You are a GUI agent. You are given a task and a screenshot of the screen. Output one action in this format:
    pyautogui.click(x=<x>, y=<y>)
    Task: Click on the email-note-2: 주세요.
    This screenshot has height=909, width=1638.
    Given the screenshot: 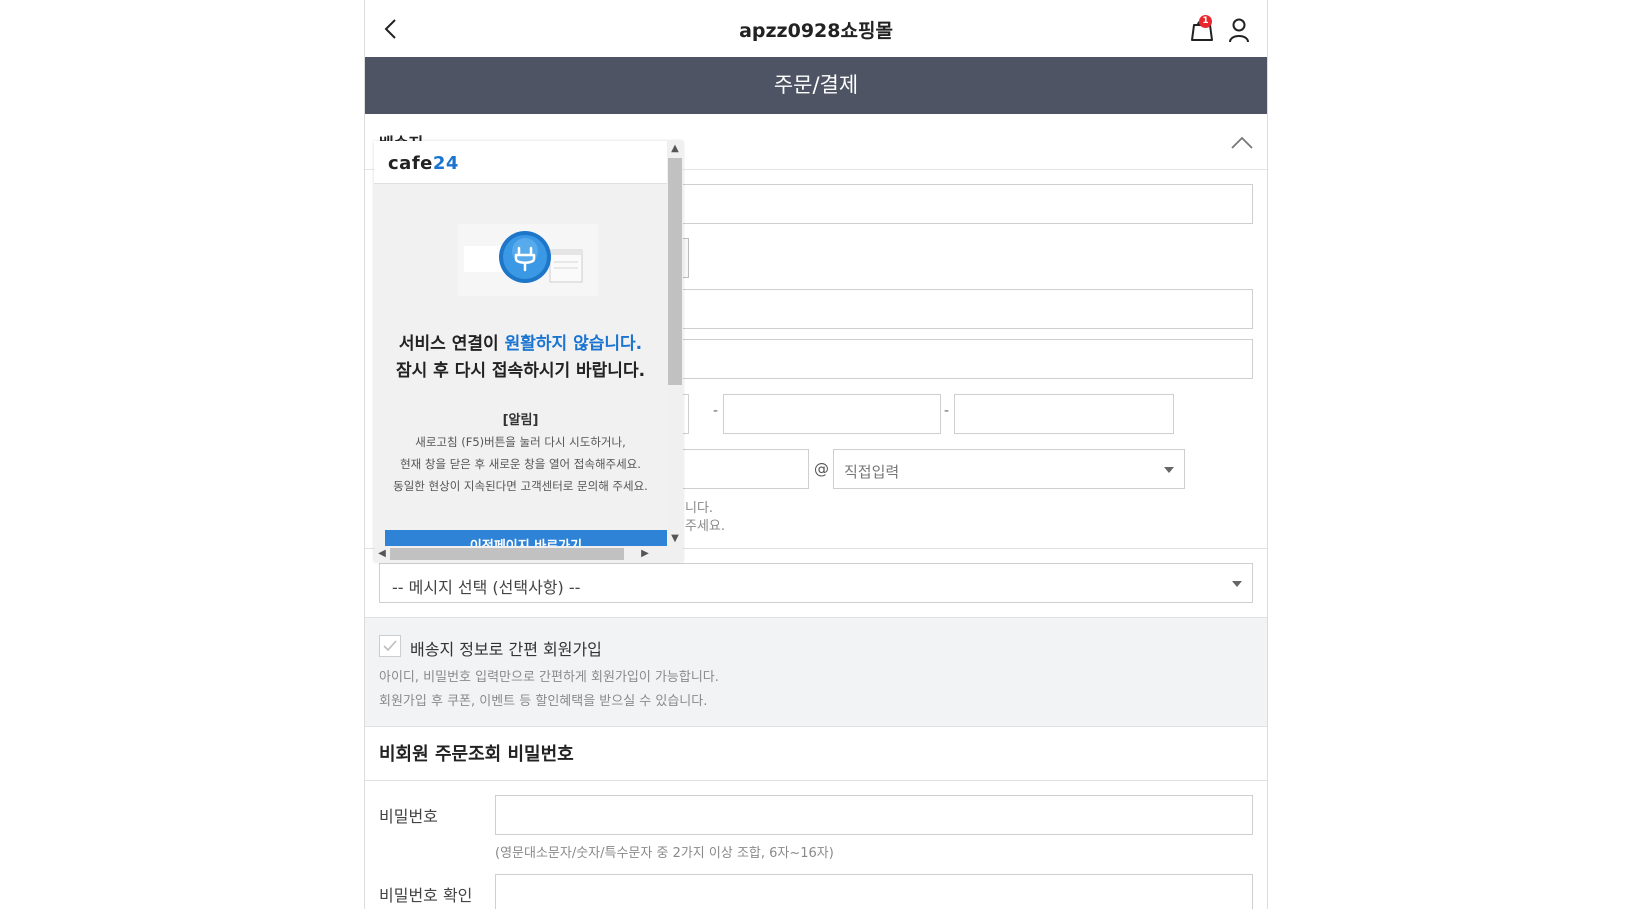 What is the action you would take?
    pyautogui.click(x=705, y=526)
    